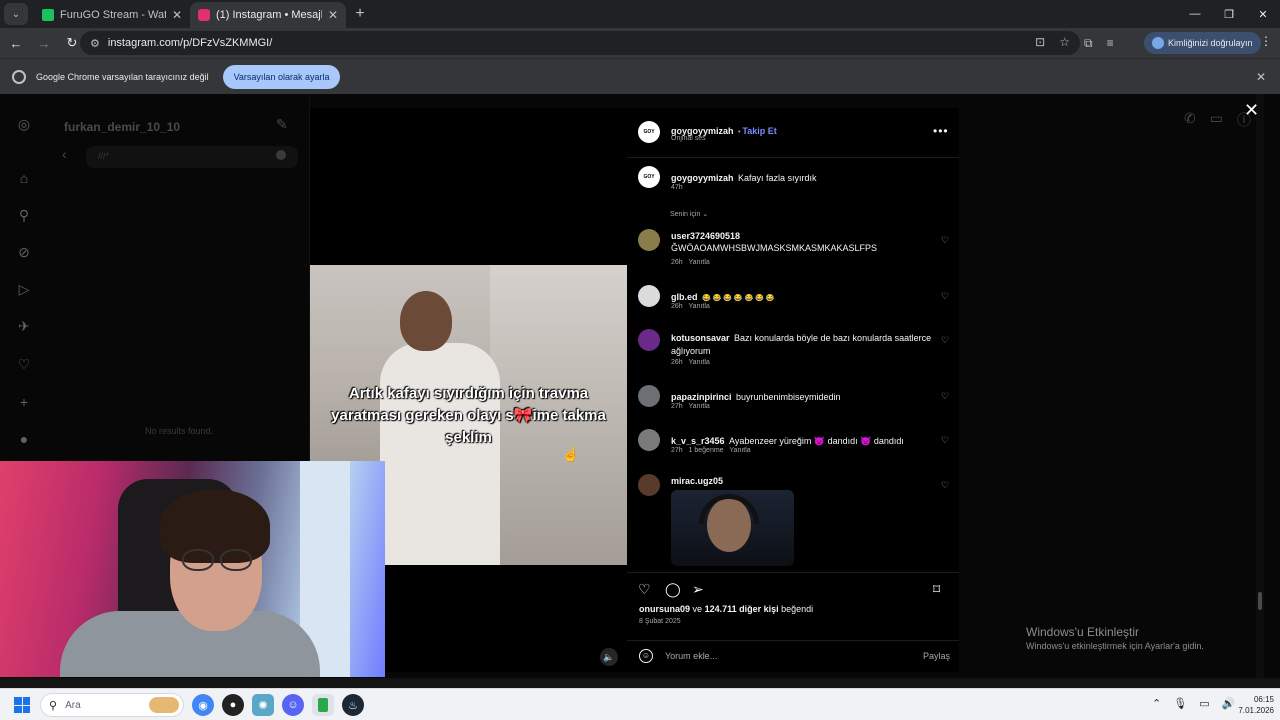  Describe the element at coordinates (936, 589) in the screenshot. I see `save-bookmark-icon: ⌑` at that location.